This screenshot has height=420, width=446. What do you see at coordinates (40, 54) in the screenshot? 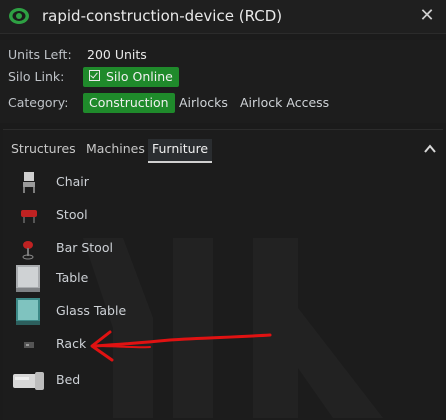
I see `units-left-label: Units Left:` at bounding box center [40, 54].